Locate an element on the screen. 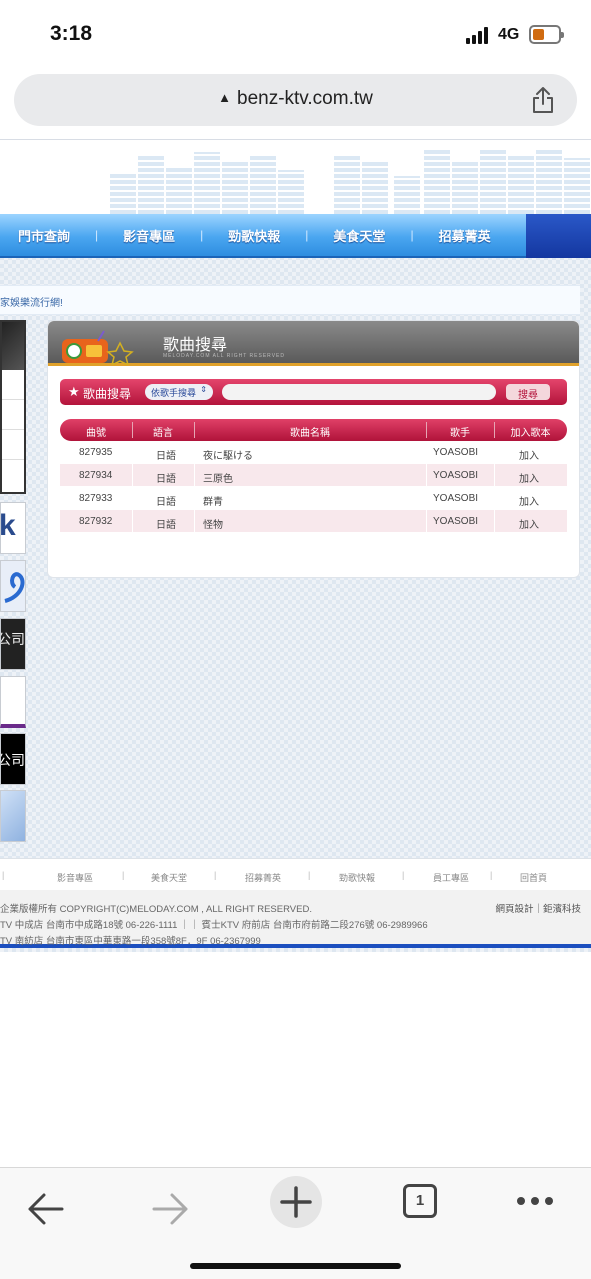 The width and height of the screenshot is (591, 1279). nav-item-stores: 門市查詢 is located at coordinates (44, 235).